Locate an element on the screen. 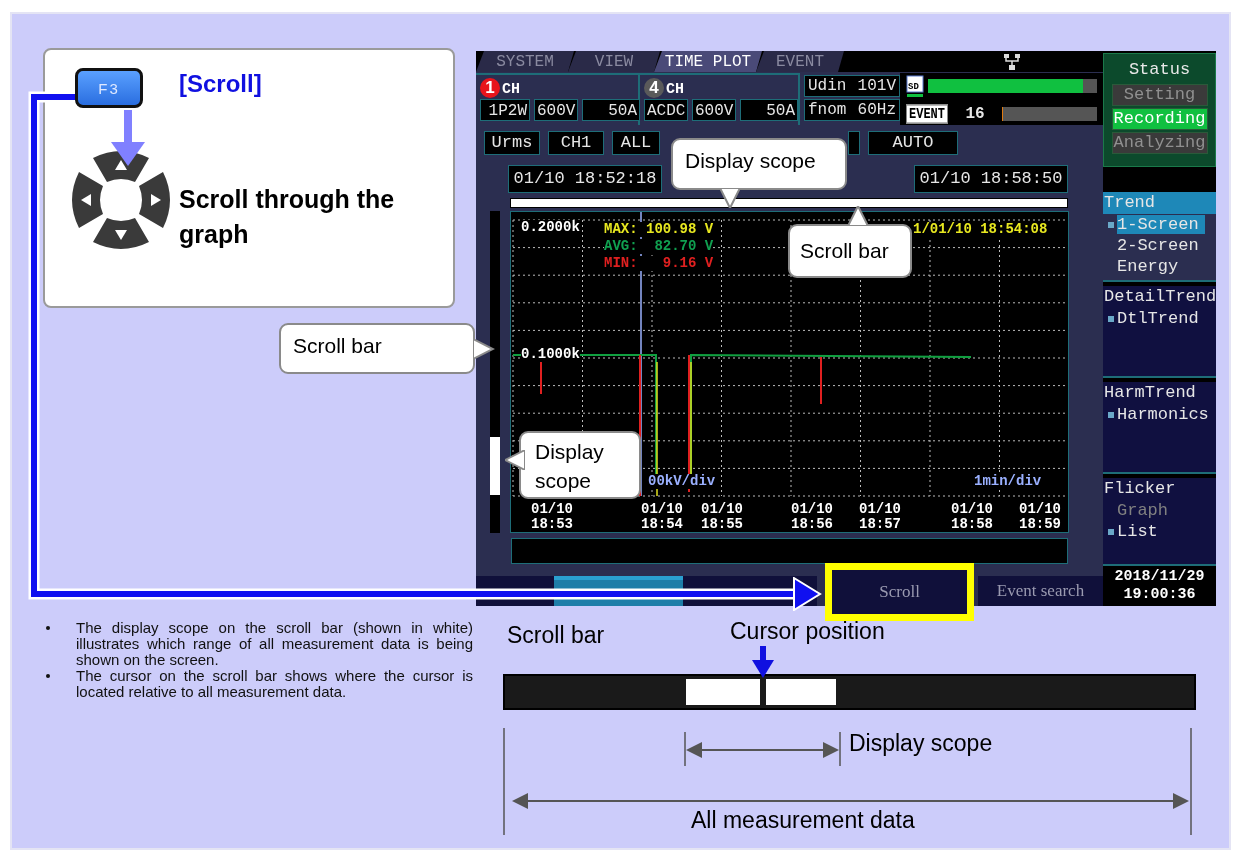 This screenshot has width=1237, height=854. menu-item: List is located at coordinates (1140, 531).